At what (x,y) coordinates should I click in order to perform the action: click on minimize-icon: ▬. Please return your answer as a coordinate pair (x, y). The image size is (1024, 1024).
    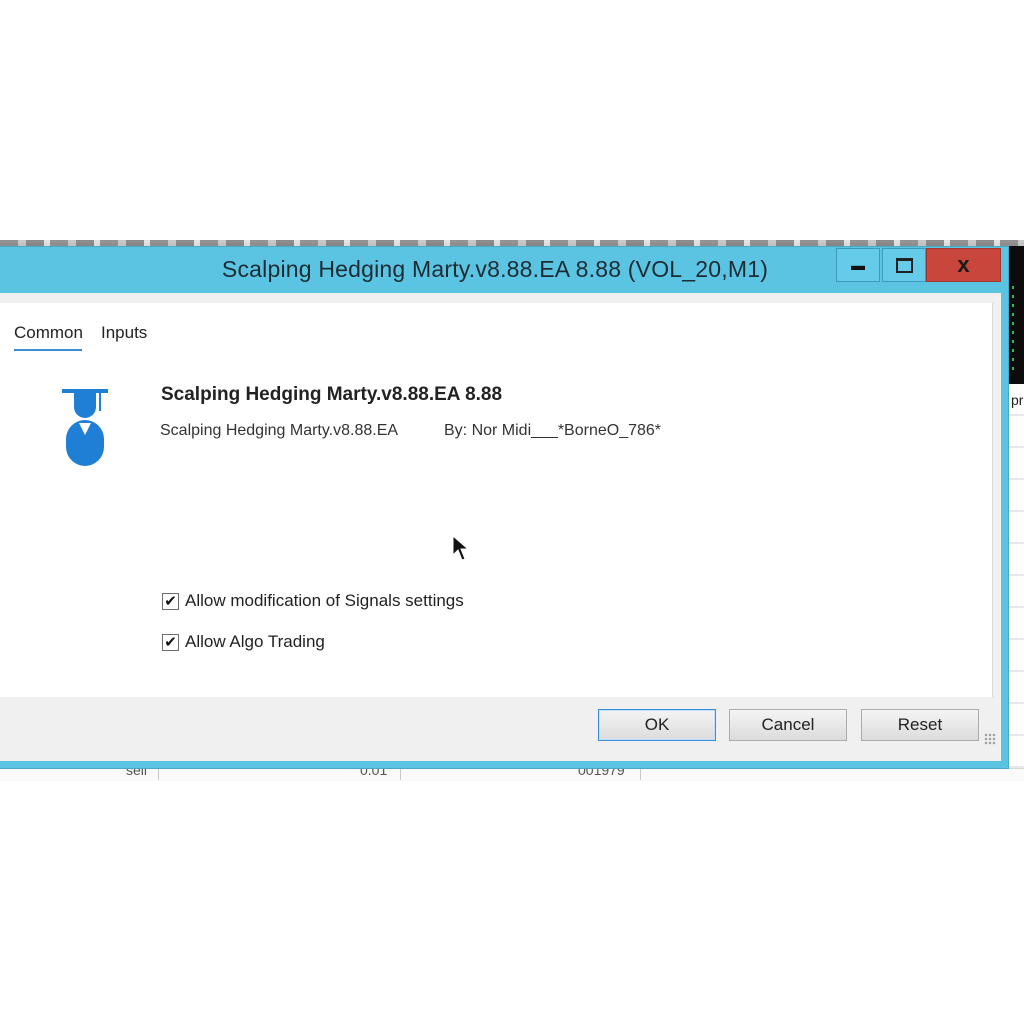
    Looking at the image, I should click on (858, 265).